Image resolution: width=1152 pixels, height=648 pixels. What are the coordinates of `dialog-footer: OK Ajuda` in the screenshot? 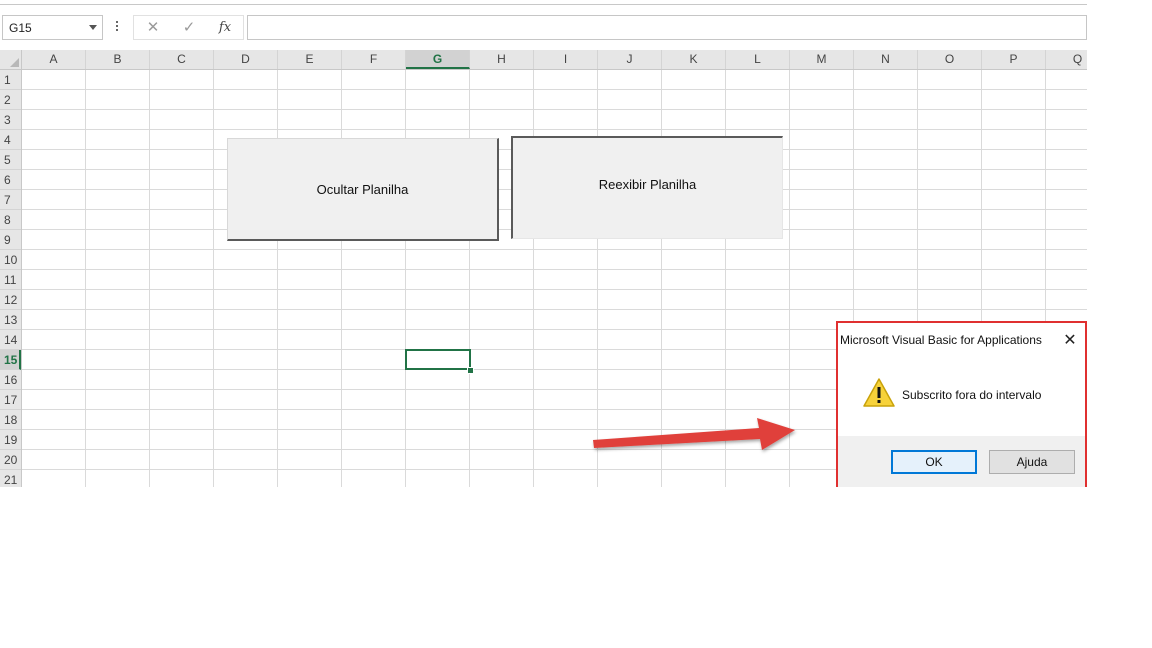 It's located at (961, 461).